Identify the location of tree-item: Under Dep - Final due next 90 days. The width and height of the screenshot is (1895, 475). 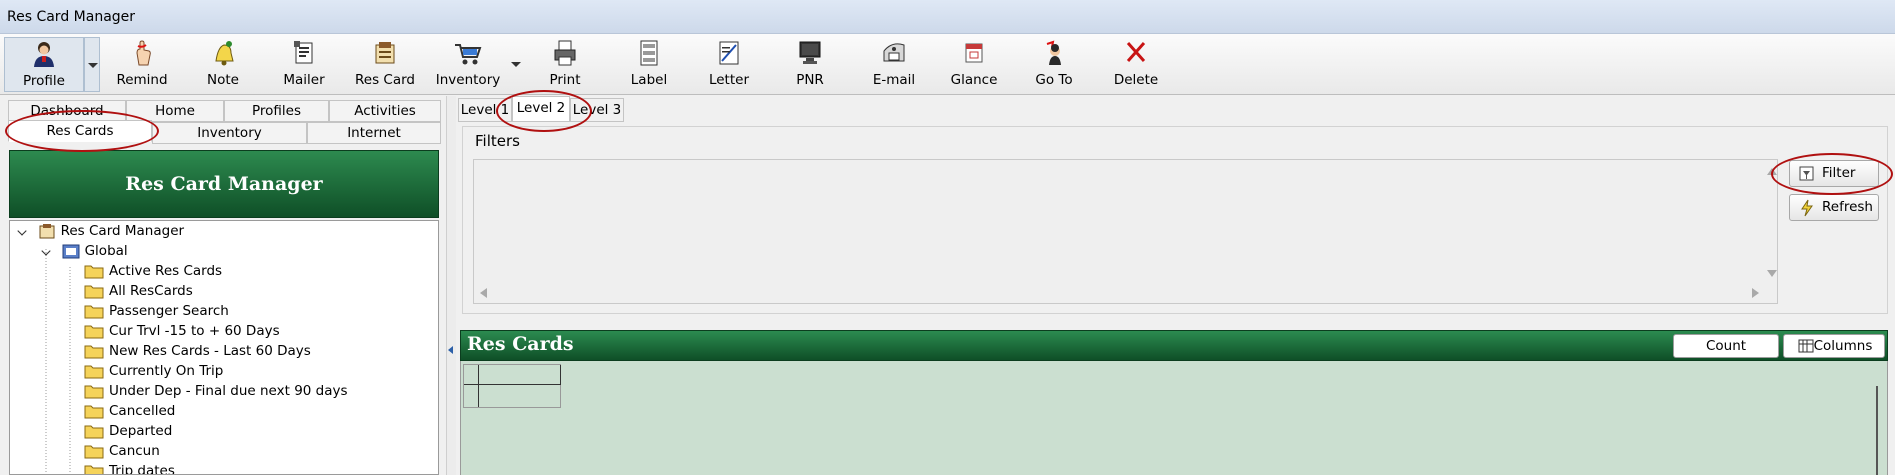
(216, 391).